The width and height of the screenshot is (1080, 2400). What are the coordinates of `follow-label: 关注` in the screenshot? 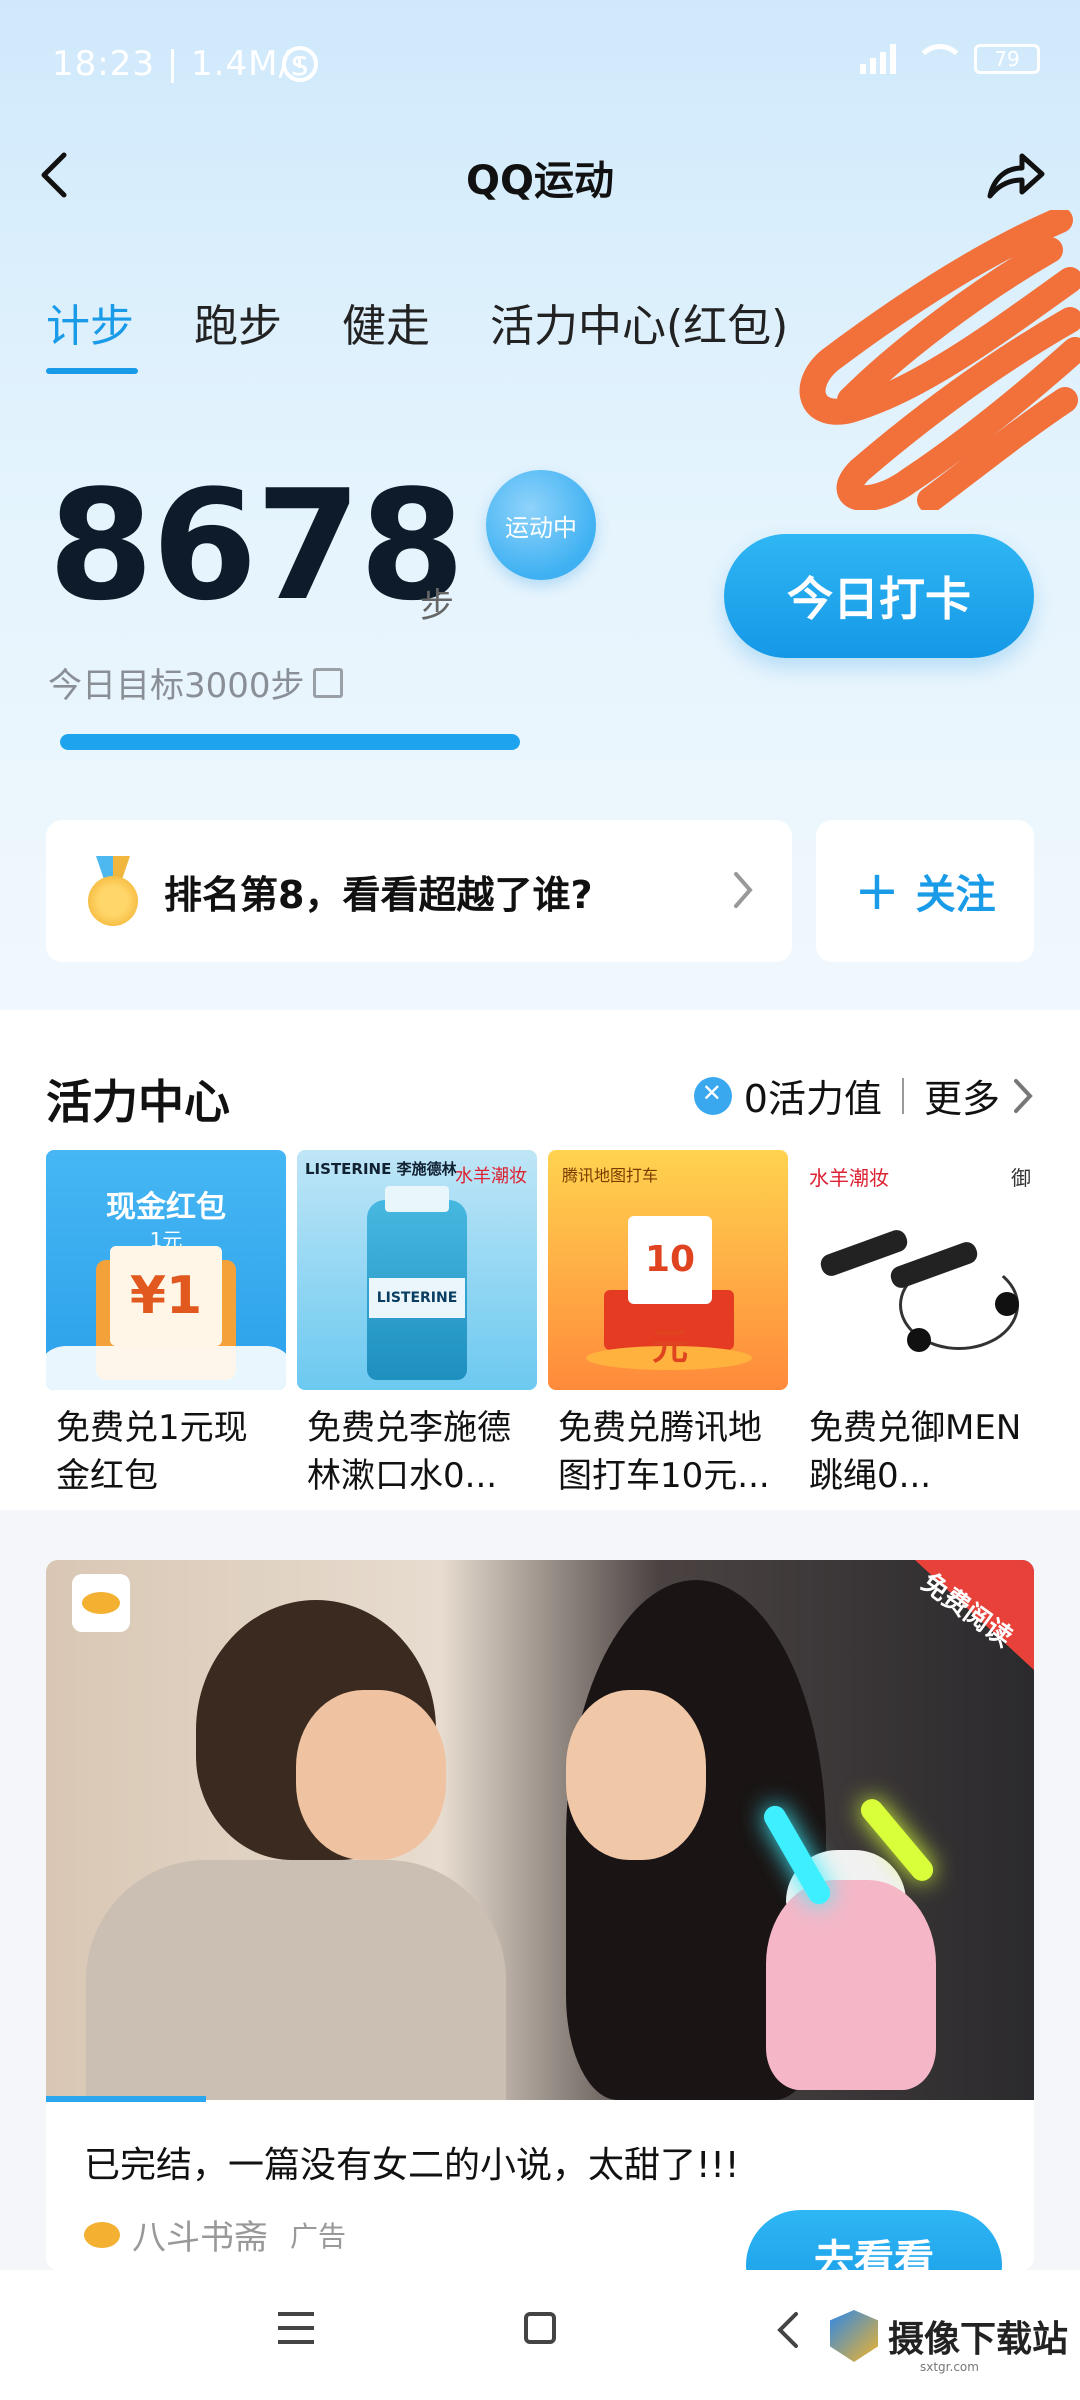 It's located at (955, 895).